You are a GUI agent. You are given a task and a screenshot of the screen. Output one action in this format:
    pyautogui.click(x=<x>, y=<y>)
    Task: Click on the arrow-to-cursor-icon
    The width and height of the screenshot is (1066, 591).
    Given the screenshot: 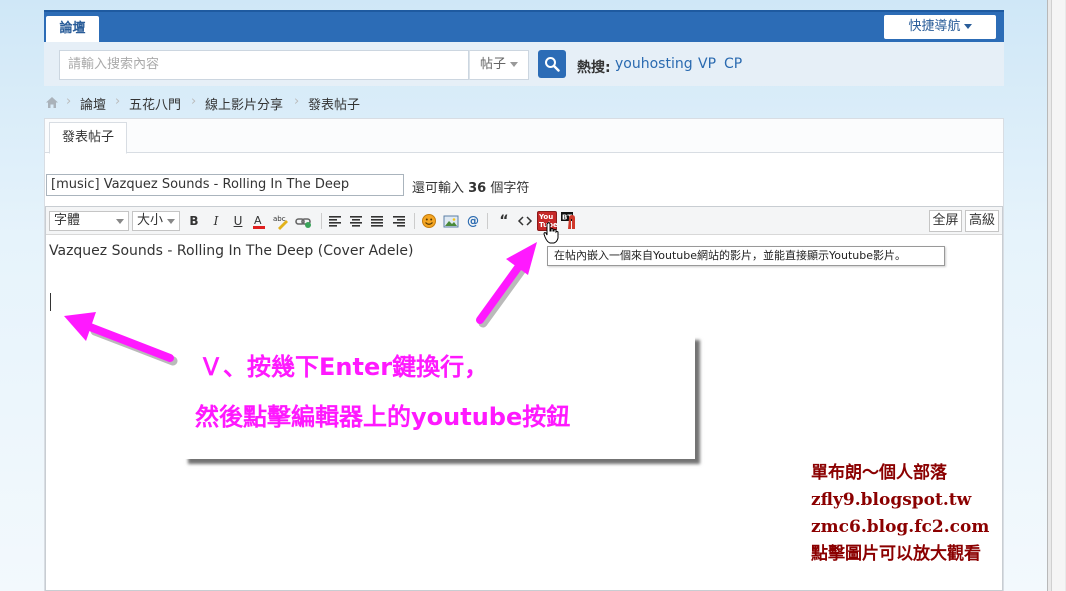 What is the action you would take?
    pyautogui.click(x=121, y=339)
    